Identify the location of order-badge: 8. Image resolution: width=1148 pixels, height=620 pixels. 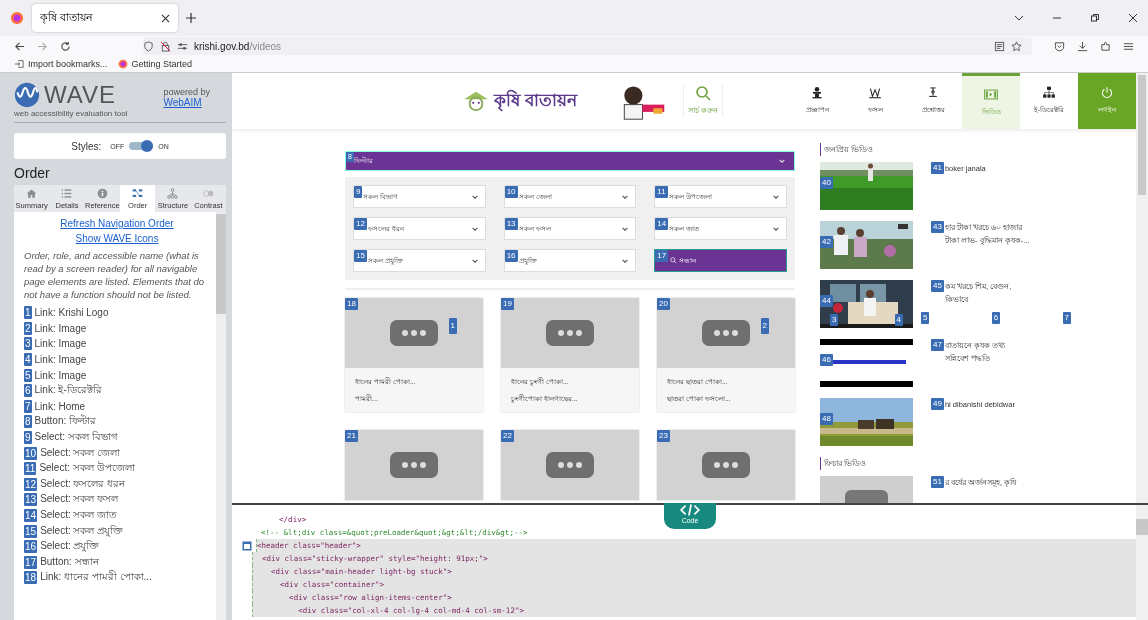
(28, 422).